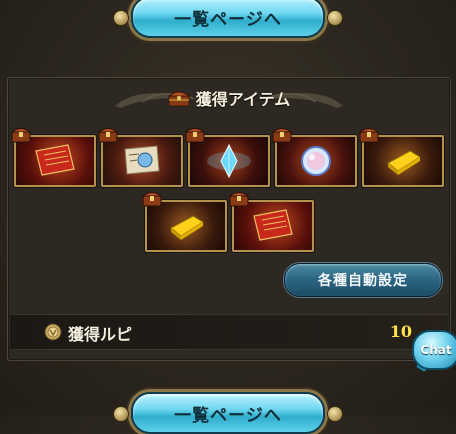  What do you see at coordinates (243, 99) in the screenshot?
I see `panel-title: 獲得アイテム` at bounding box center [243, 99].